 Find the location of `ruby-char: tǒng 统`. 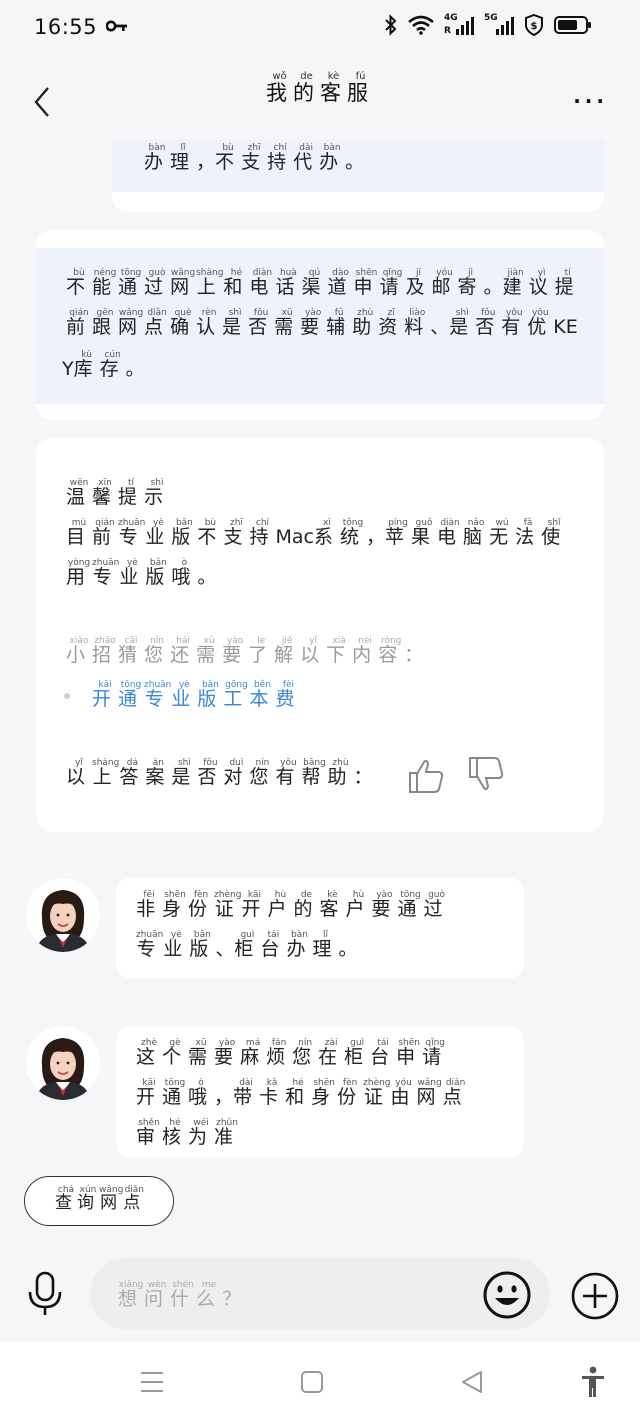

ruby-char: tǒng 统 is located at coordinates (352, 533).